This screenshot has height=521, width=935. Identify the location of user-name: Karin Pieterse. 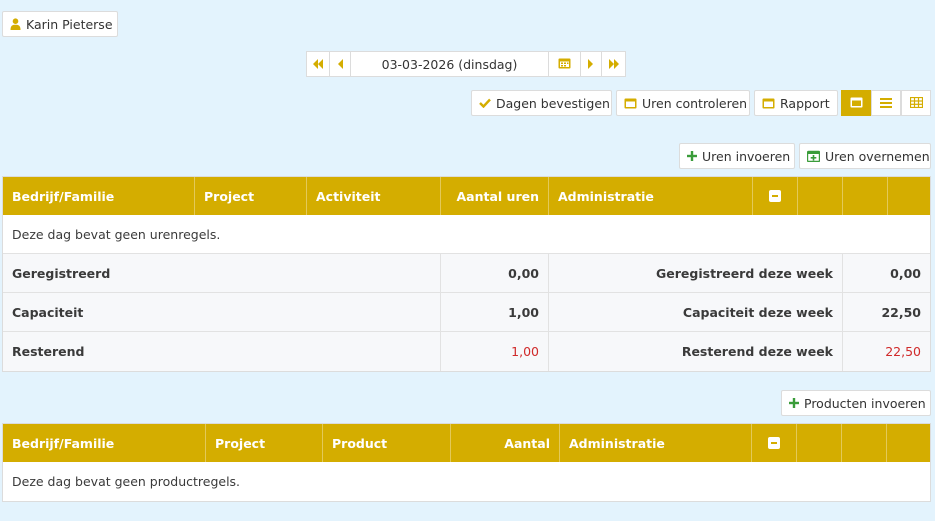
(69, 24).